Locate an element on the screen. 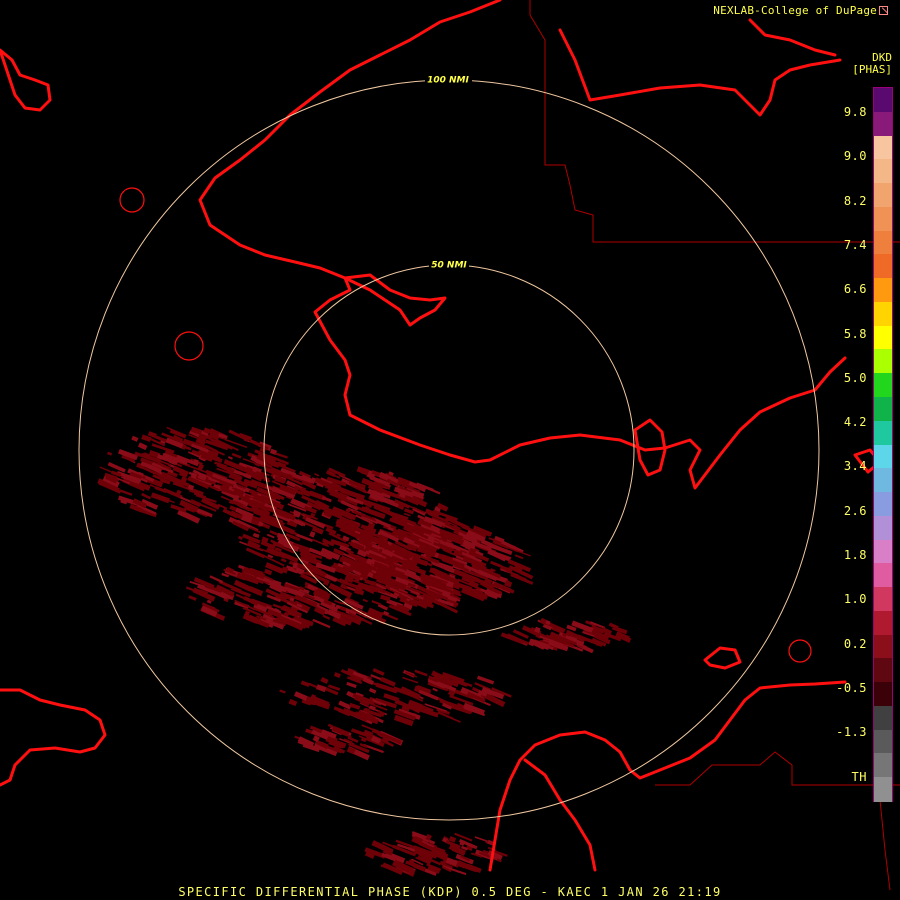  legend-tick-label: 8.2 is located at coordinates (855, 200).